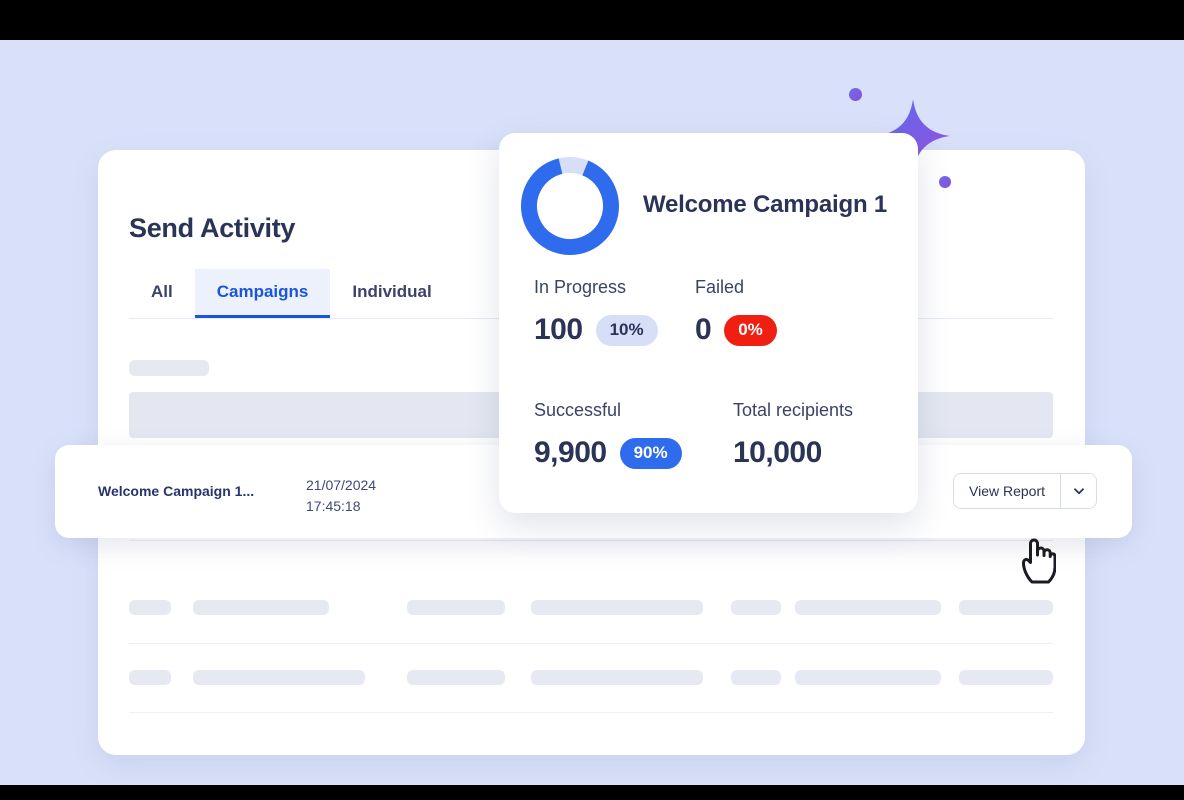 Image resolution: width=1184 pixels, height=800 pixels. I want to click on tab-individual: Individual, so click(391, 293).